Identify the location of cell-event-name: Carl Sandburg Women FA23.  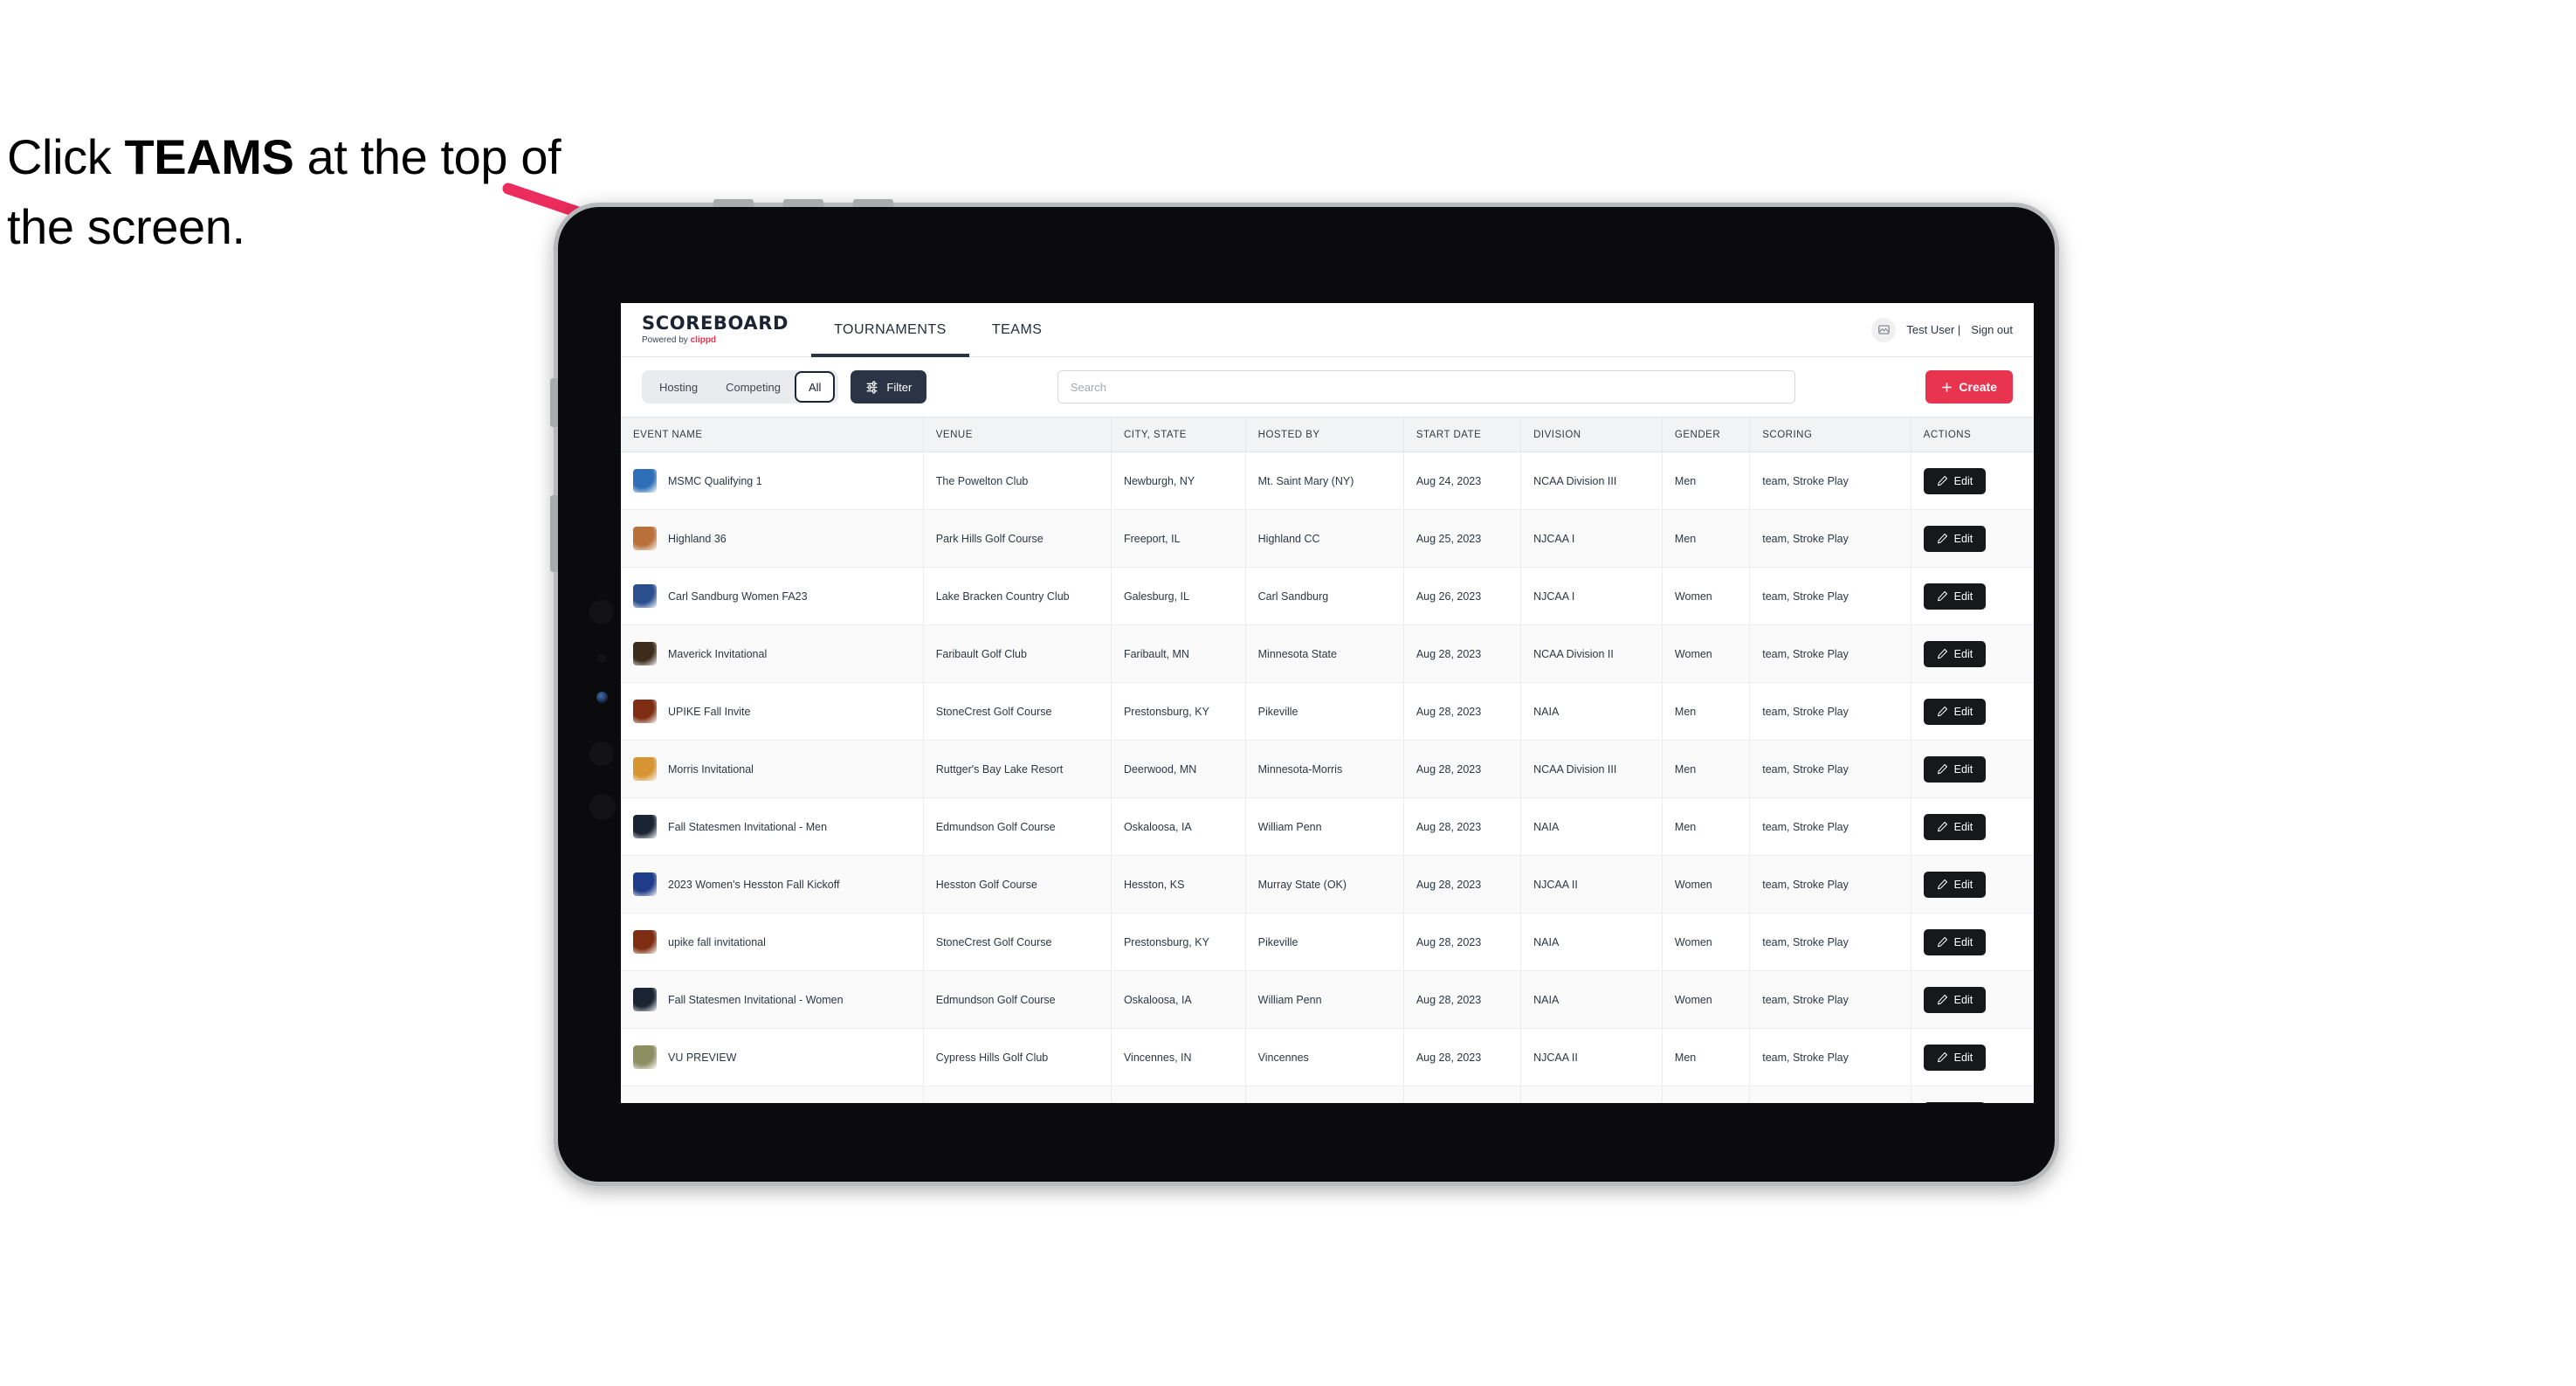
(772, 596).